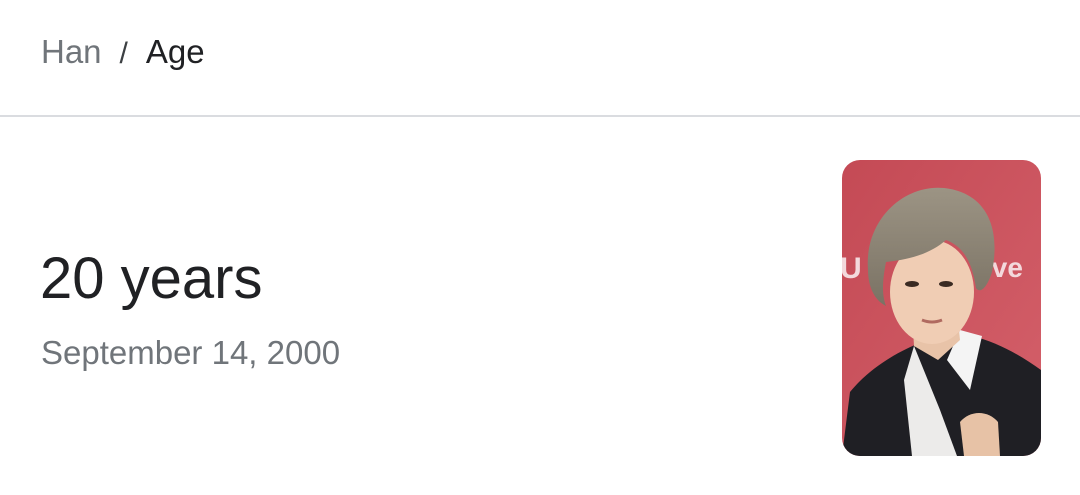  Describe the element at coordinates (852, 268) in the screenshot. I see `backdrop-text-left: U` at that location.